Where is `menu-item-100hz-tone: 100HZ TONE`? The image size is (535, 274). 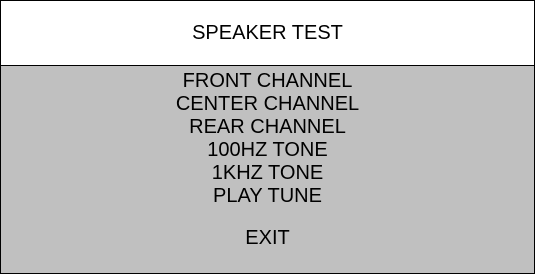
menu-item-100hz-tone: 100HZ TONE is located at coordinates (267, 150).